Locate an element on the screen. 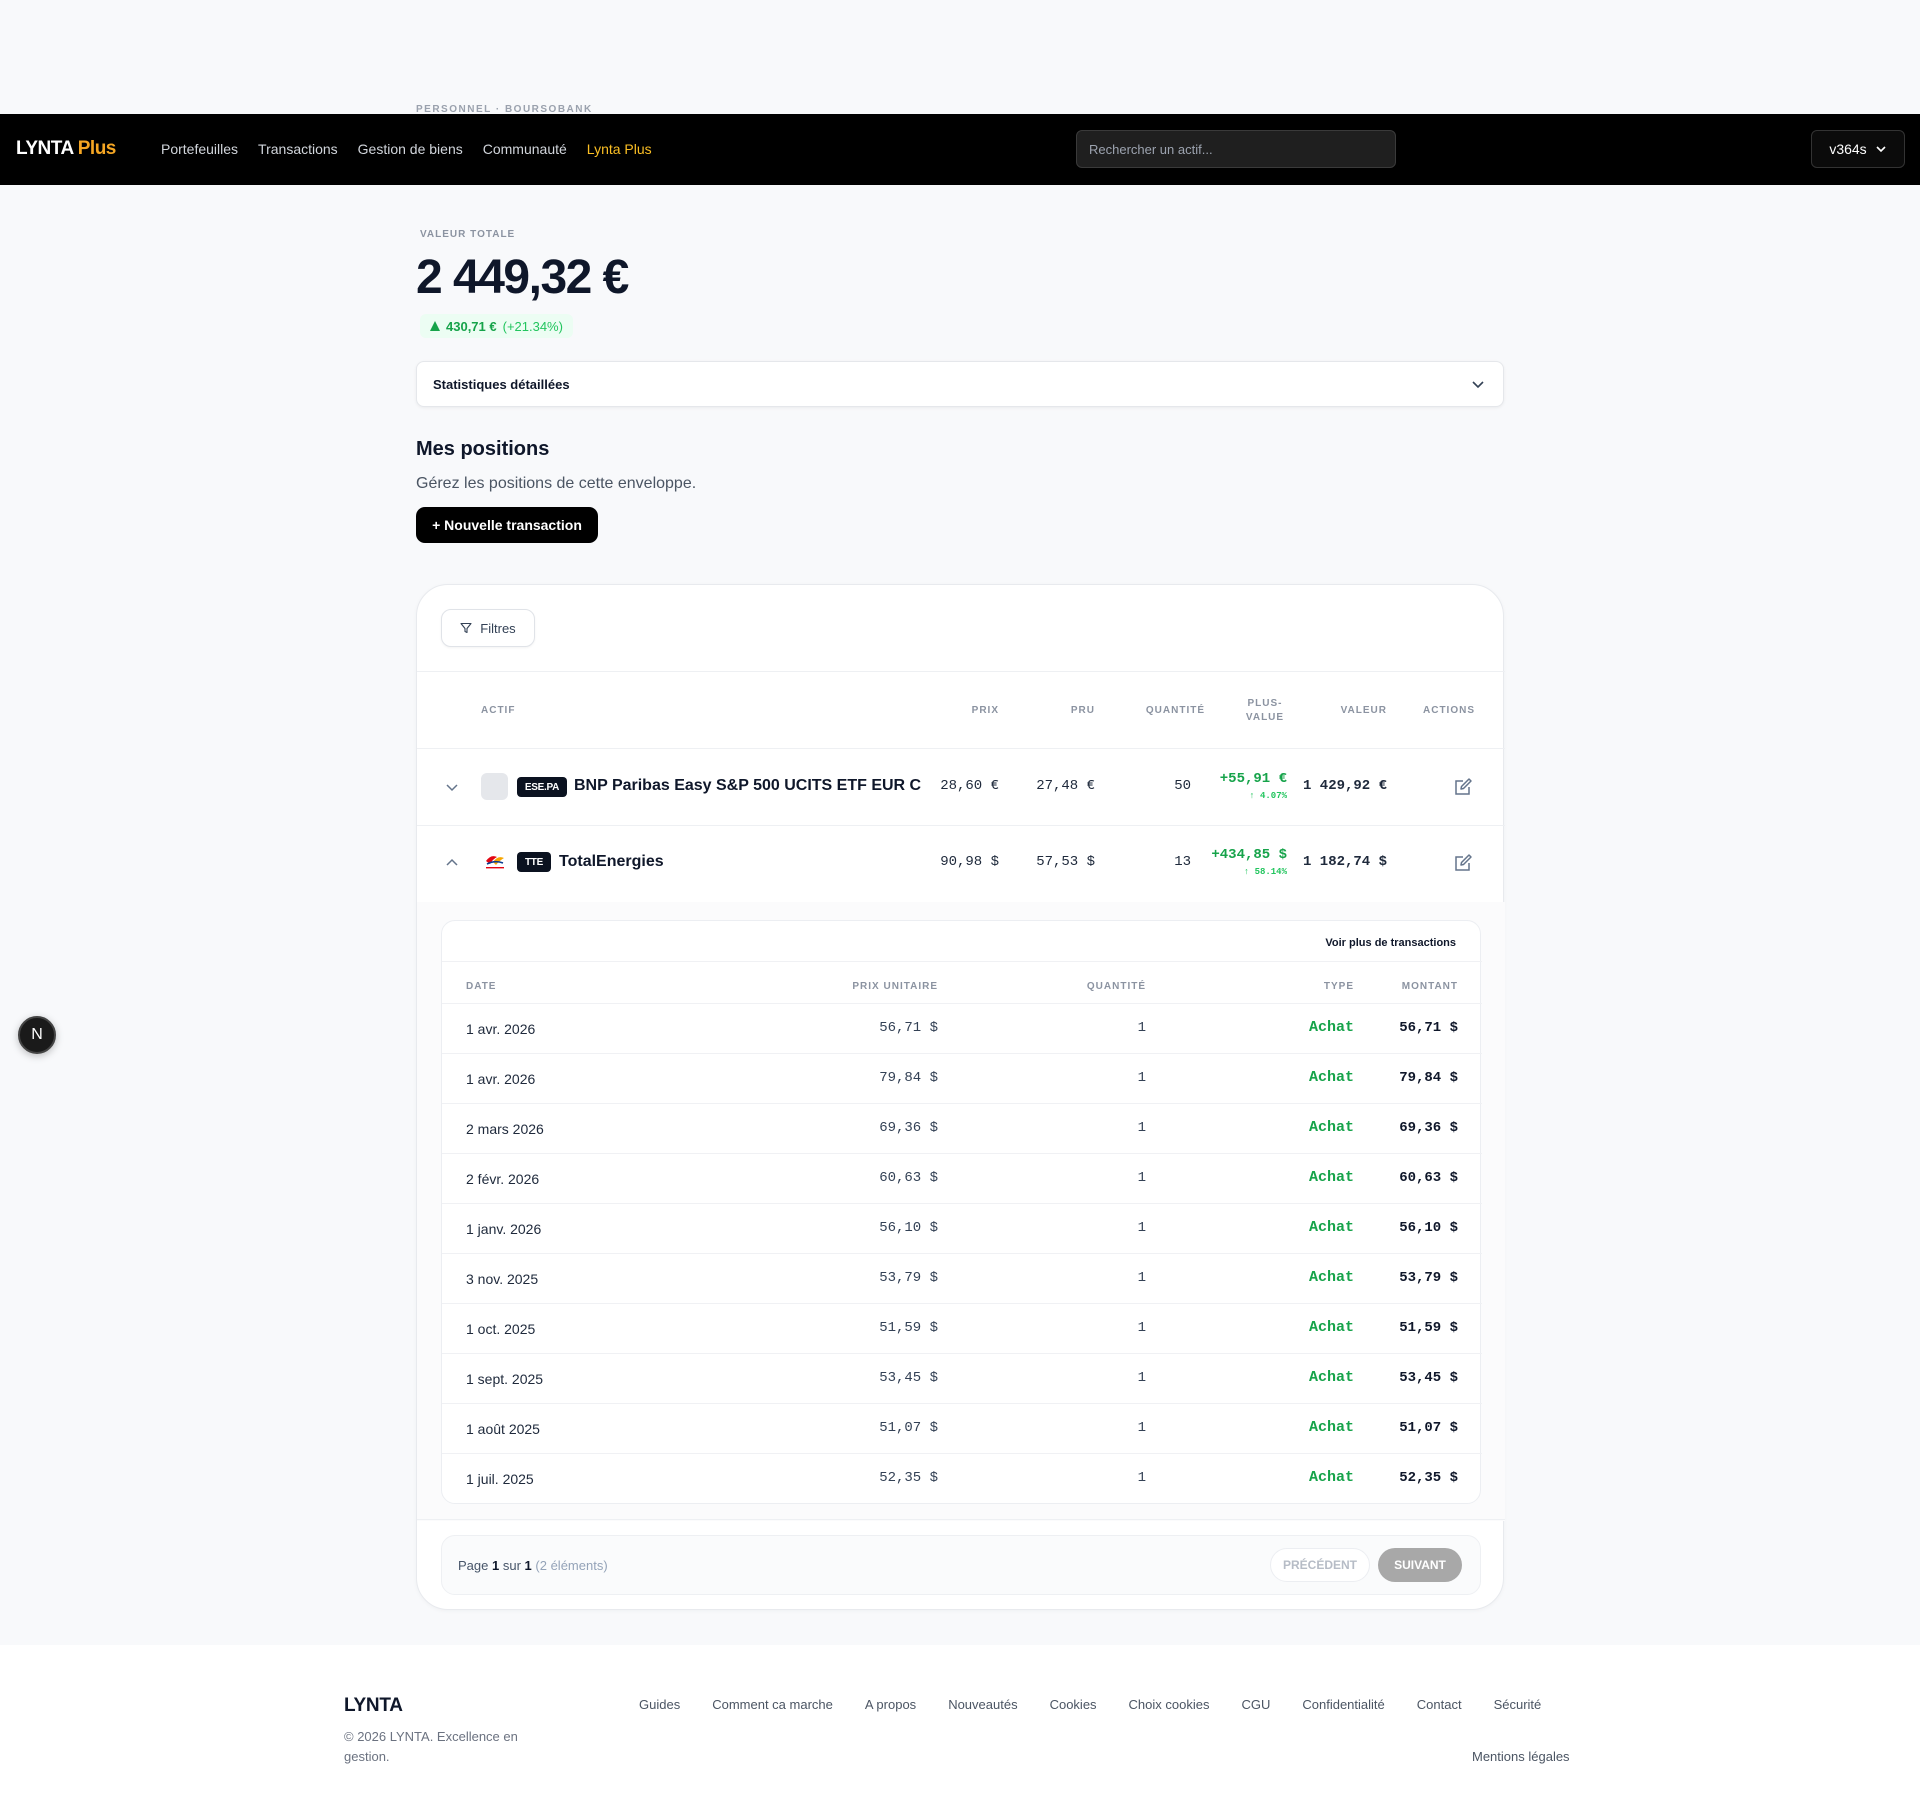  tx-amount: 51,07 $ is located at coordinates (1428, 1428).